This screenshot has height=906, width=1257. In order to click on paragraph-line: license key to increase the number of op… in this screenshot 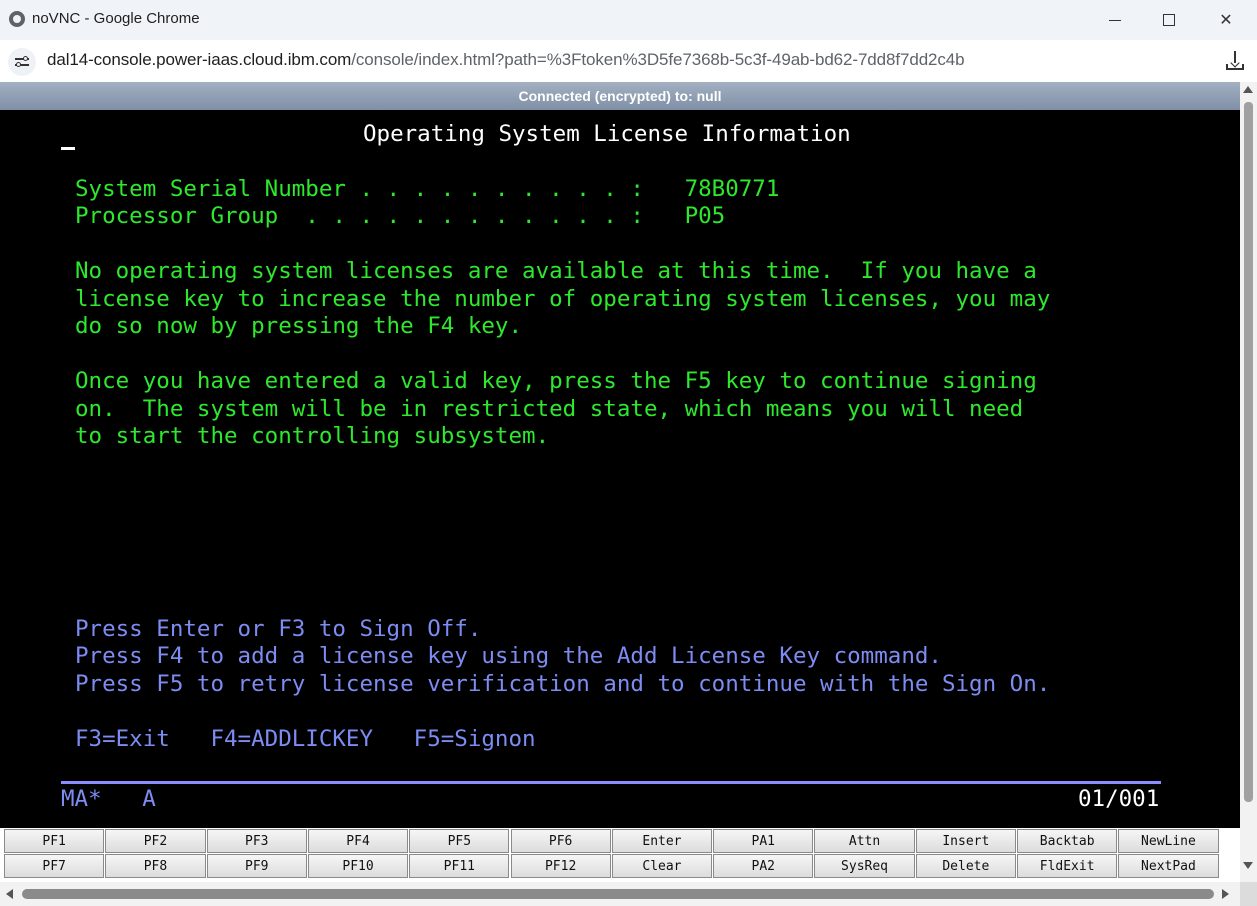, I will do `click(563, 299)`.